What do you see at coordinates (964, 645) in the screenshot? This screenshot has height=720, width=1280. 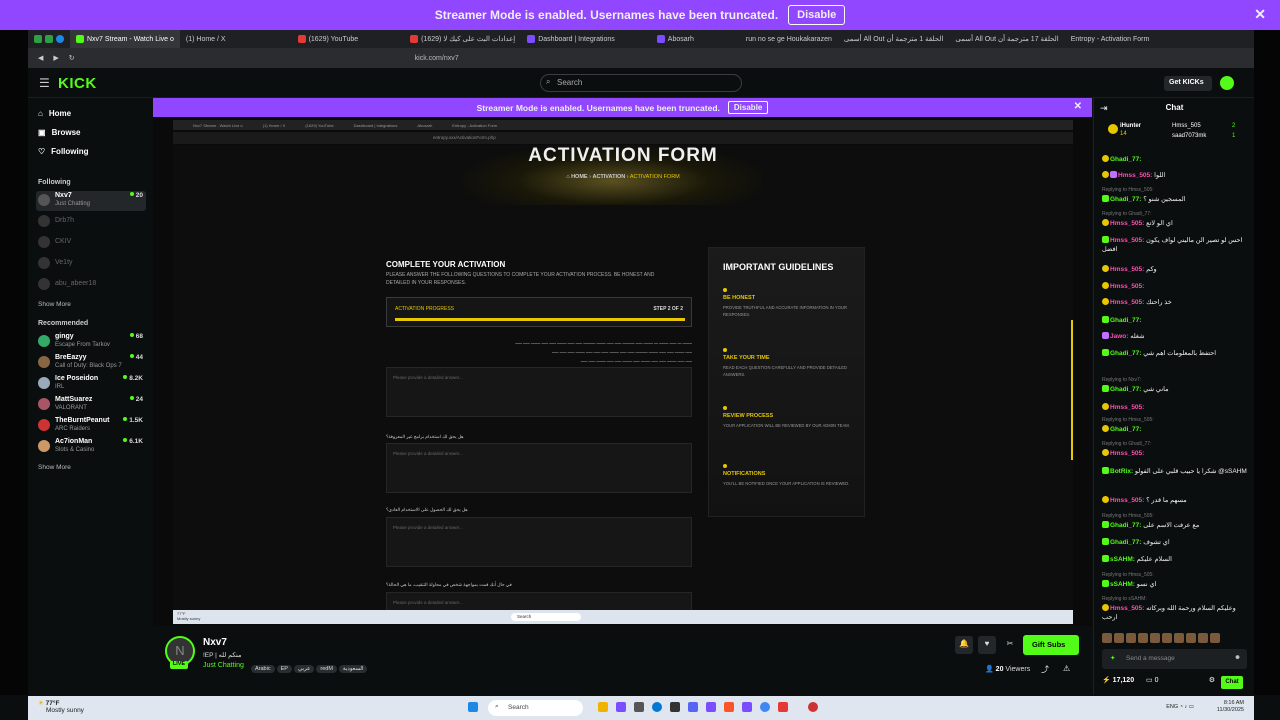 I see `notification-bell-icon: 🔔` at bounding box center [964, 645].